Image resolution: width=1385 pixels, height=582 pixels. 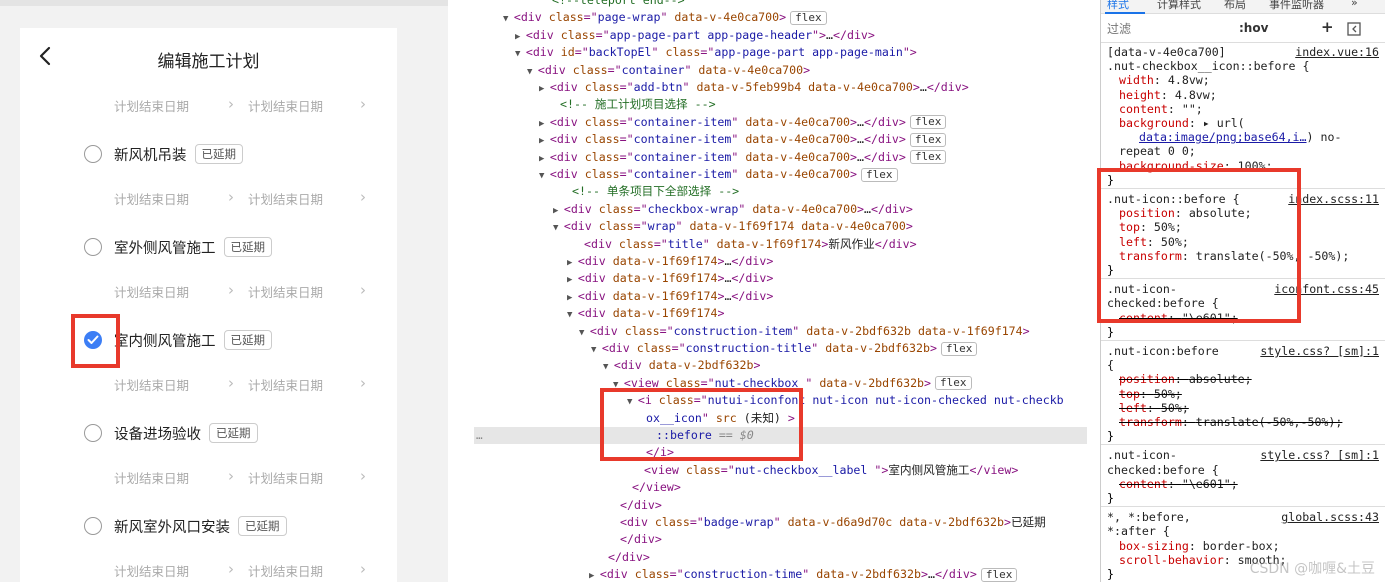 What do you see at coordinates (1179, 6) in the screenshot?
I see `tab-computed: 计算样式` at bounding box center [1179, 6].